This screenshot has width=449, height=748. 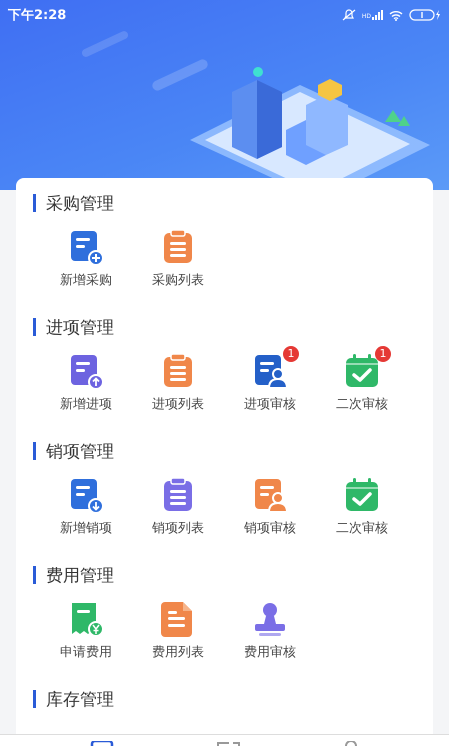 What do you see at coordinates (80, 699) in the screenshot?
I see `section-title: 库存管理` at bounding box center [80, 699].